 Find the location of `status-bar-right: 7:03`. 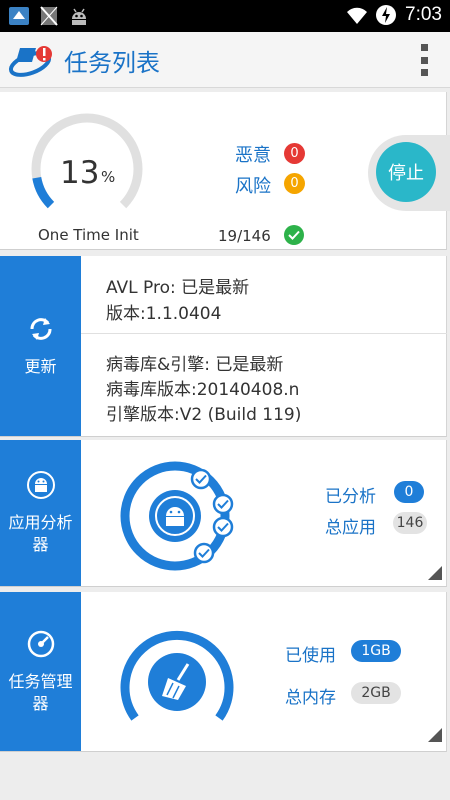

status-bar-right: 7:03 is located at coordinates (393, 15).